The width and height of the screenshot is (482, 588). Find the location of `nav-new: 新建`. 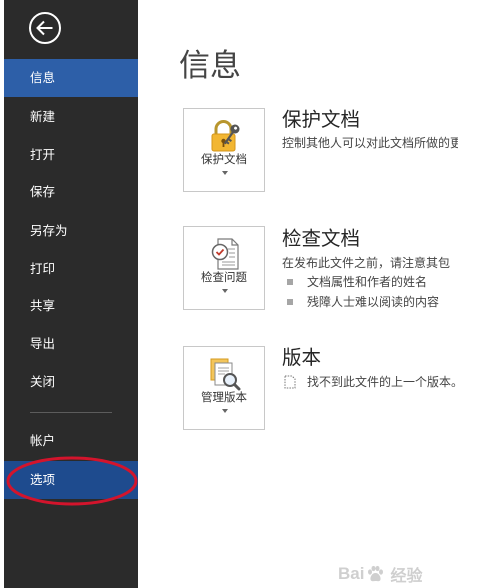

nav-new: 新建 is located at coordinates (71, 117).